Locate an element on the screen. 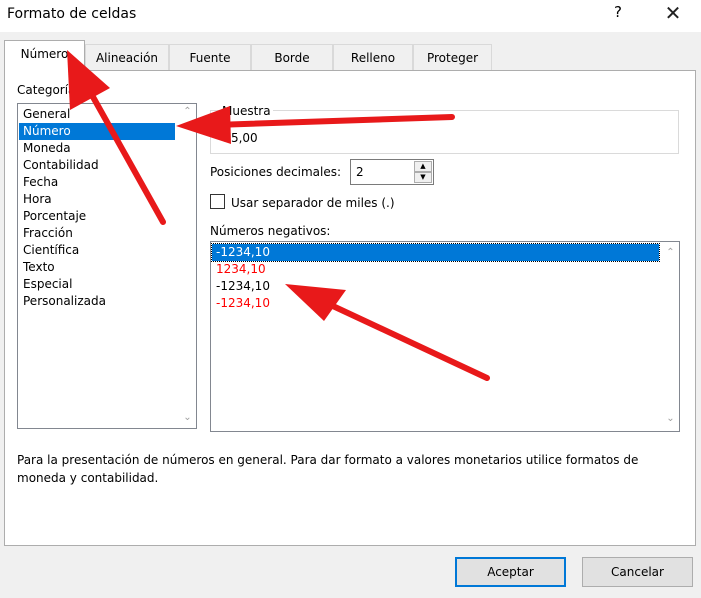 The width and height of the screenshot is (701, 598). negatives-label: Números negativos: is located at coordinates (270, 231).